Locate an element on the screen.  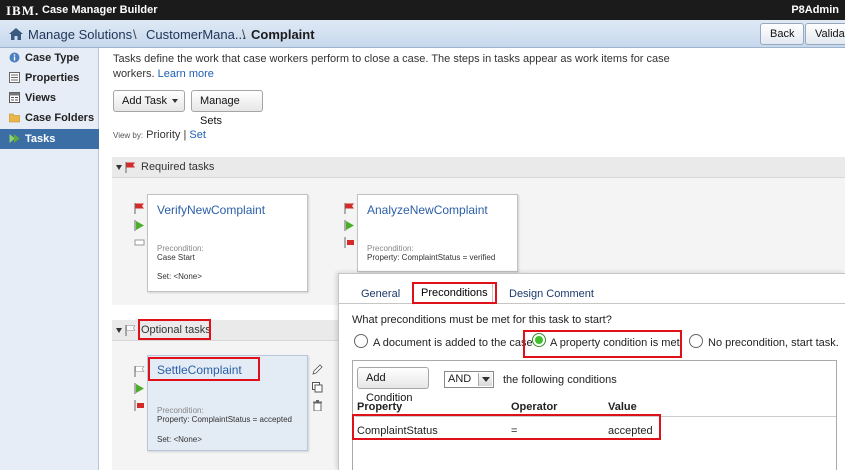
view-by: View by: Priority | Set is located at coordinates (159, 135).